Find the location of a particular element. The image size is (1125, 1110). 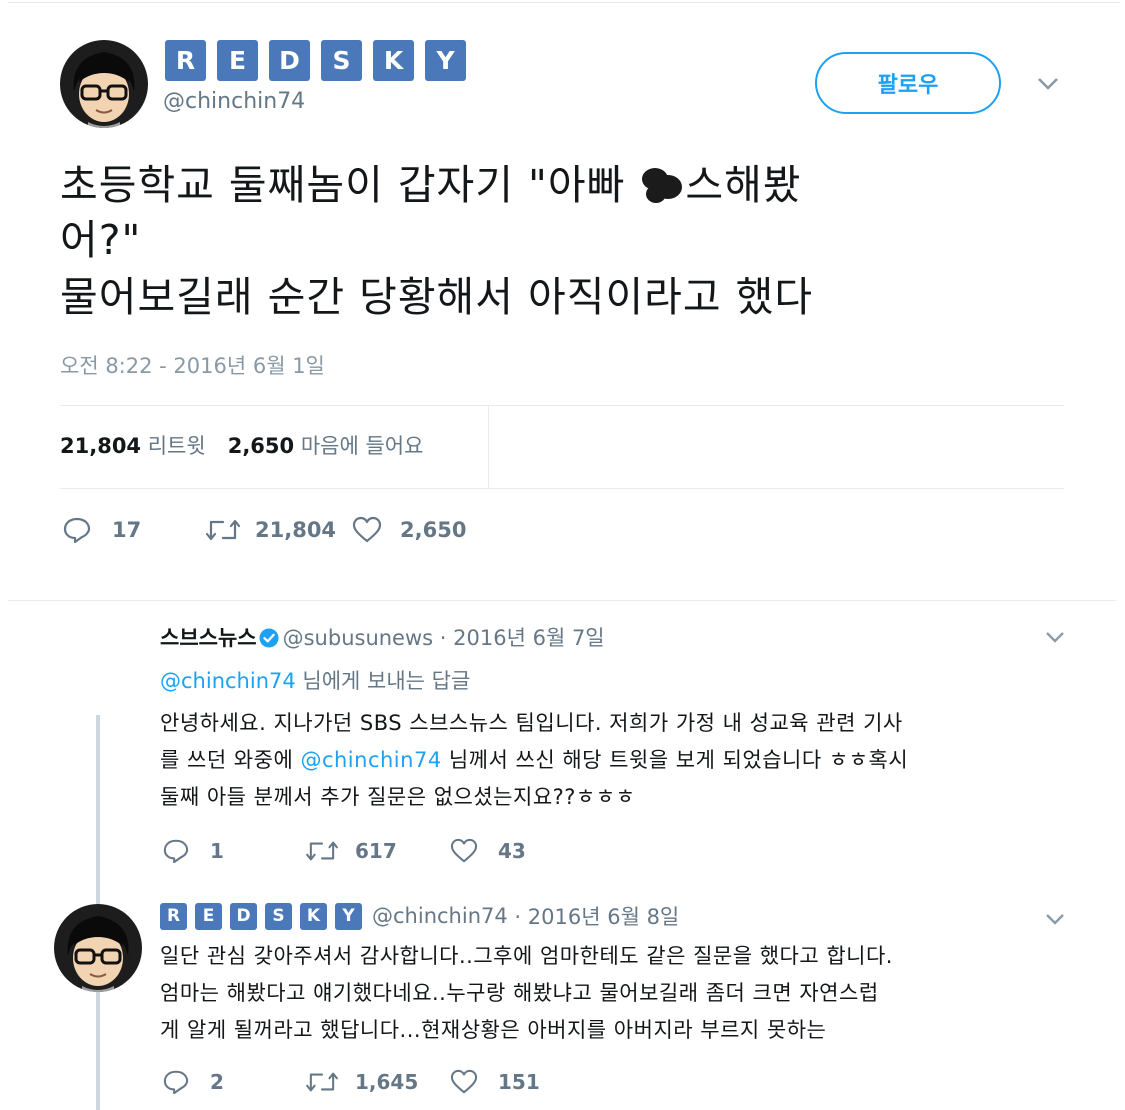

reply-author-handle: @subusunews is located at coordinates (358, 638).